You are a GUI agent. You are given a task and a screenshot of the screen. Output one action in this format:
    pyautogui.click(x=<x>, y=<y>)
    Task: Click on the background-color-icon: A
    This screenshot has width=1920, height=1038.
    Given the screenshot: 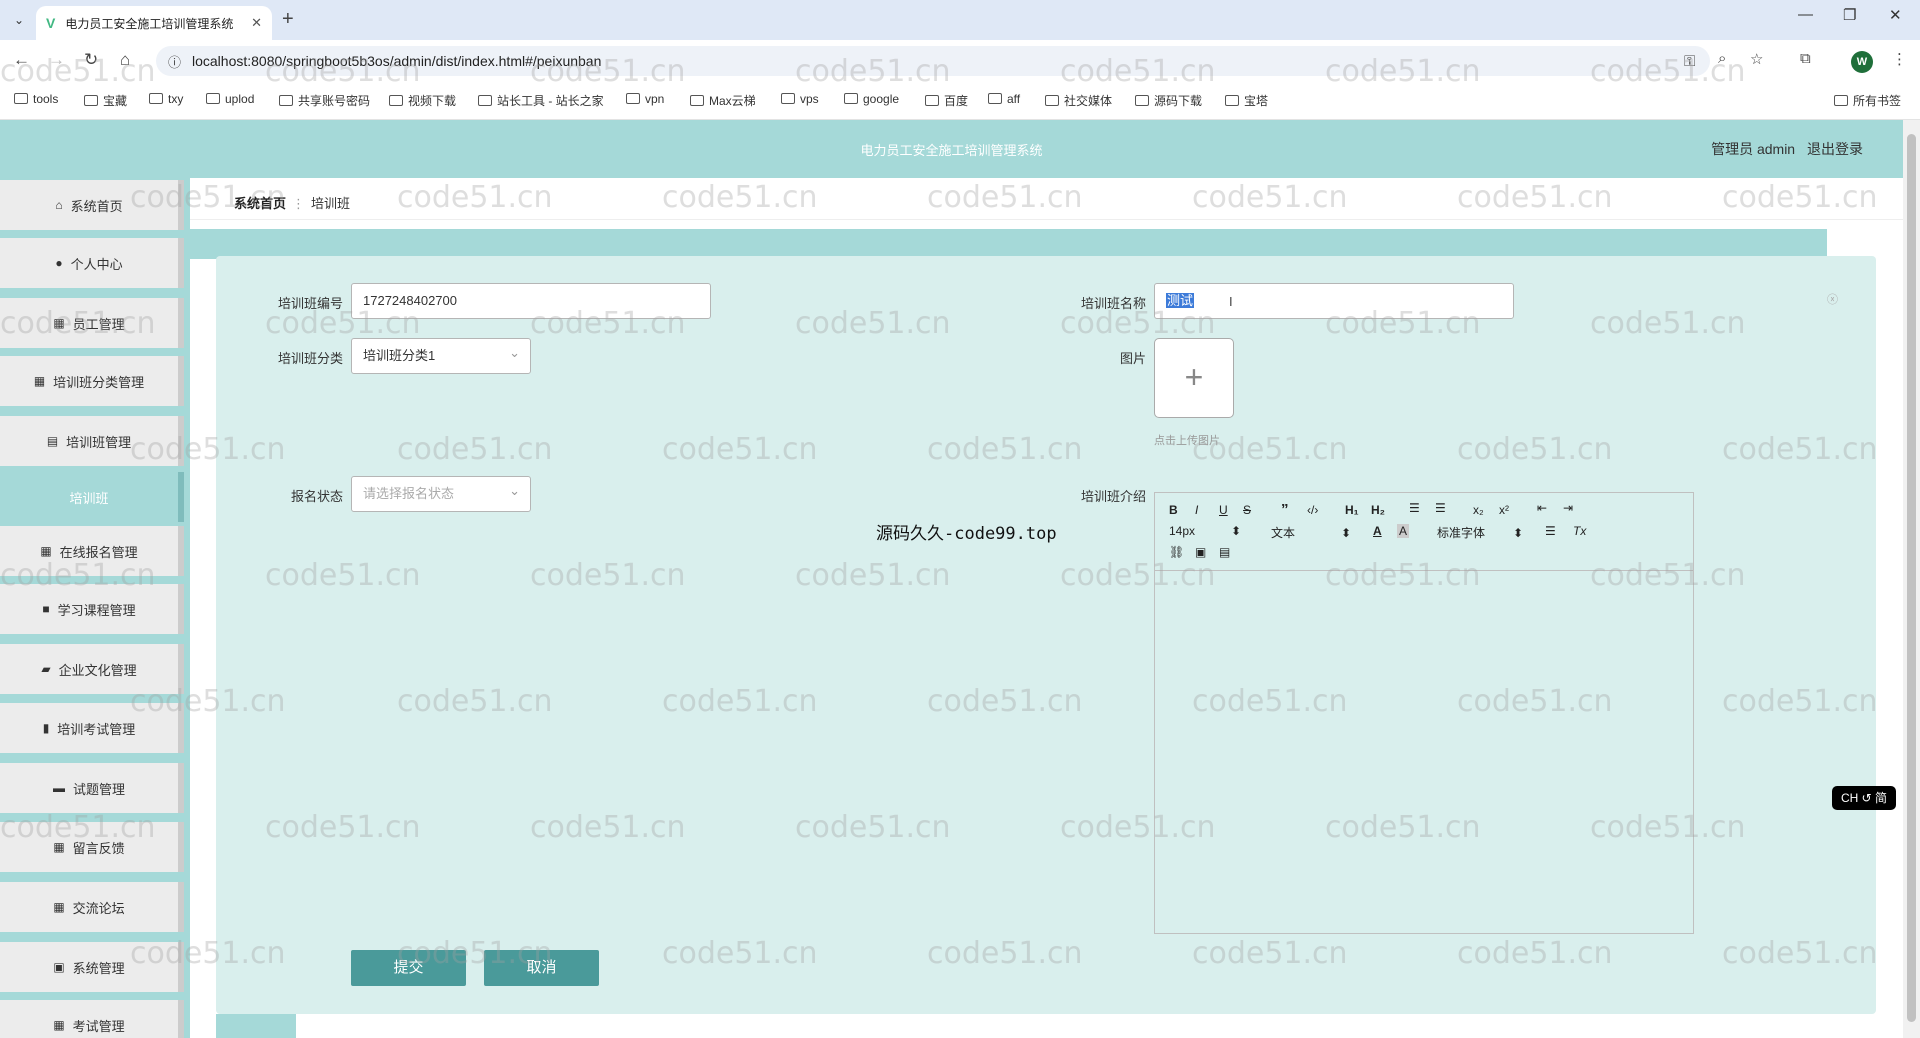 What is the action you would take?
    pyautogui.click(x=1403, y=531)
    